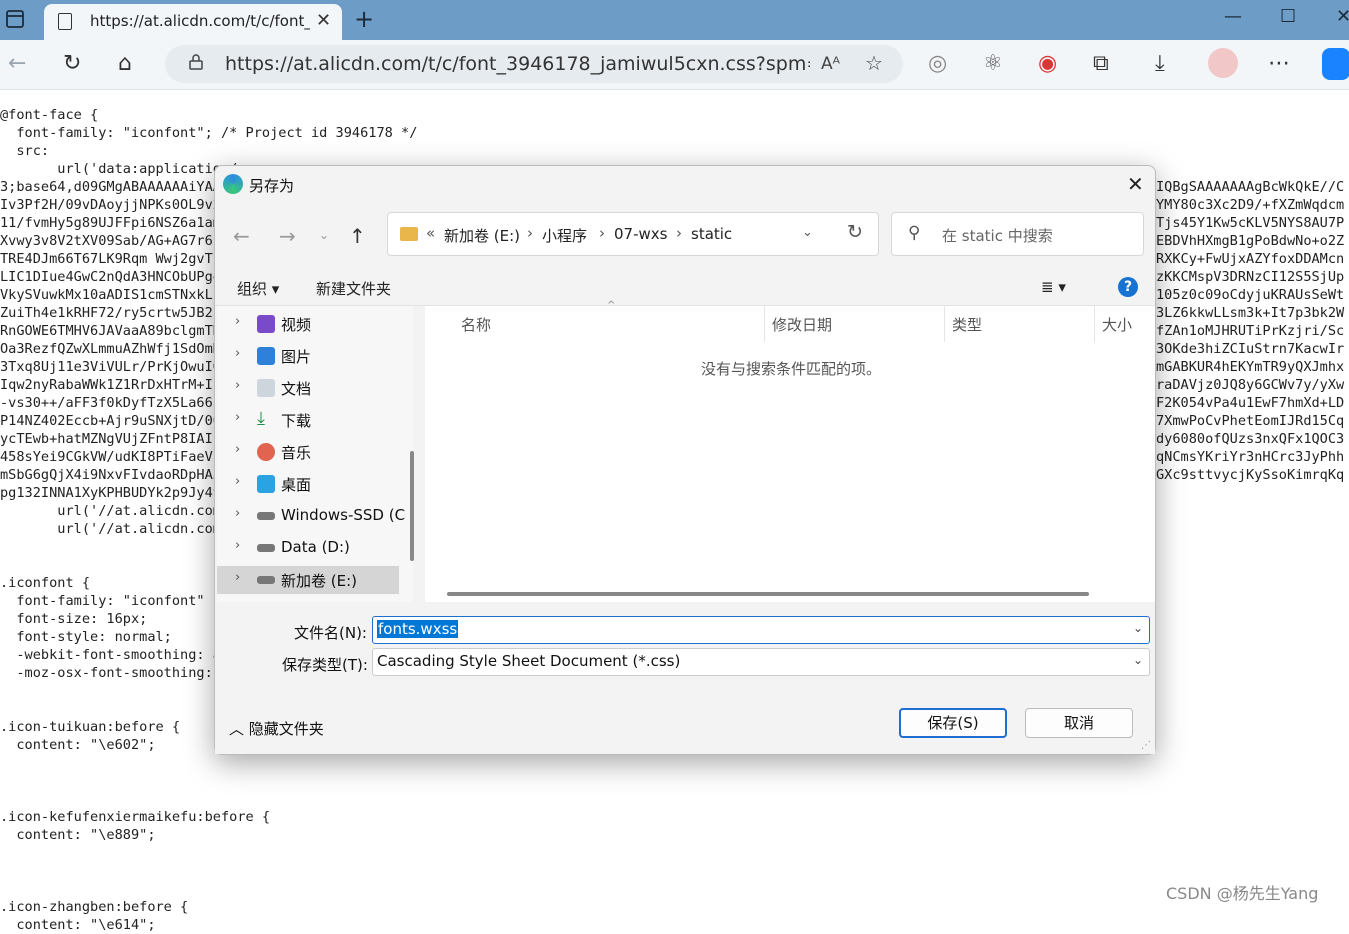 Image resolution: width=1349 pixels, height=934 pixels. What do you see at coordinates (431, 233) in the screenshot?
I see `path-prefix: «` at bounding box center [431, 233].